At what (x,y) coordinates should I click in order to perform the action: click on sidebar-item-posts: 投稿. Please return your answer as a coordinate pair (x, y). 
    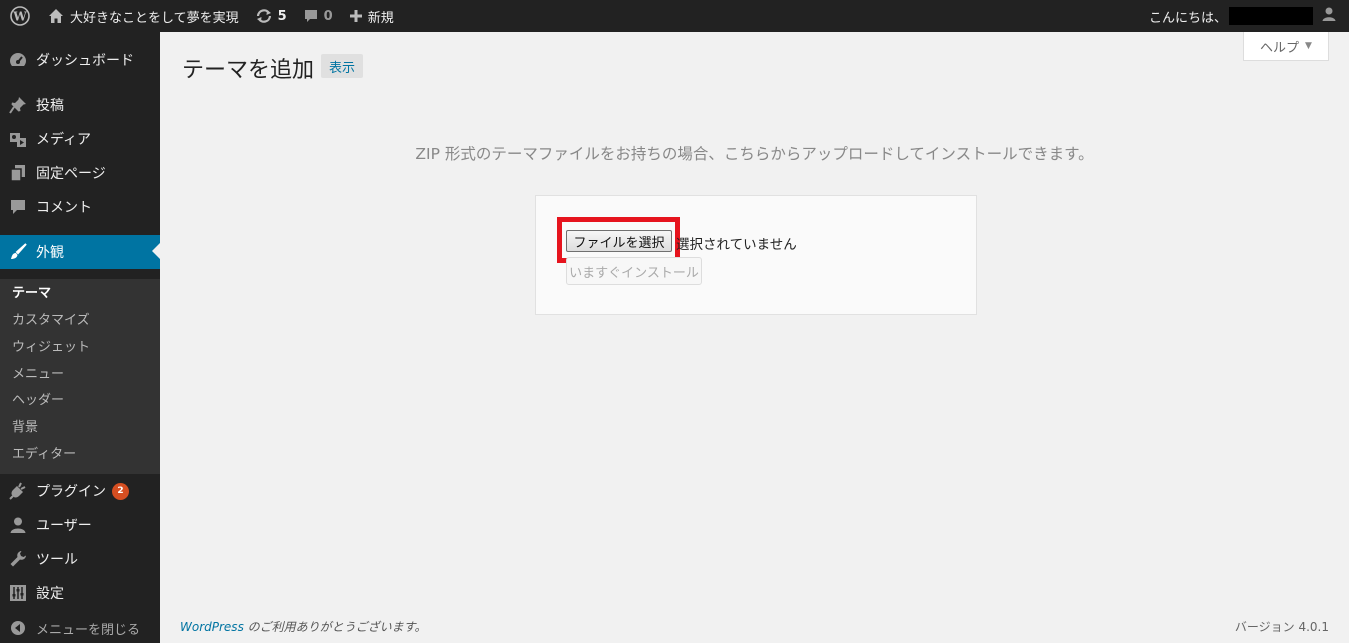
    Looking at the image, I should click on (80, 105).